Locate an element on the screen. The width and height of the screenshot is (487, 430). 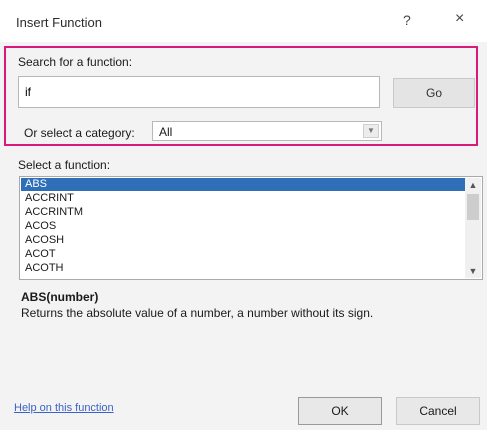
help-button: ? is located at coordinates (407, 20).